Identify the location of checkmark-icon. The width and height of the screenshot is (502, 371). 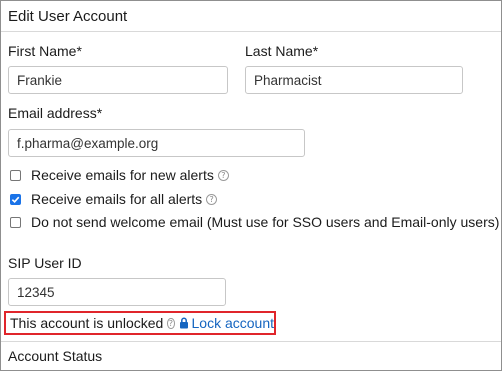
(15, 199).